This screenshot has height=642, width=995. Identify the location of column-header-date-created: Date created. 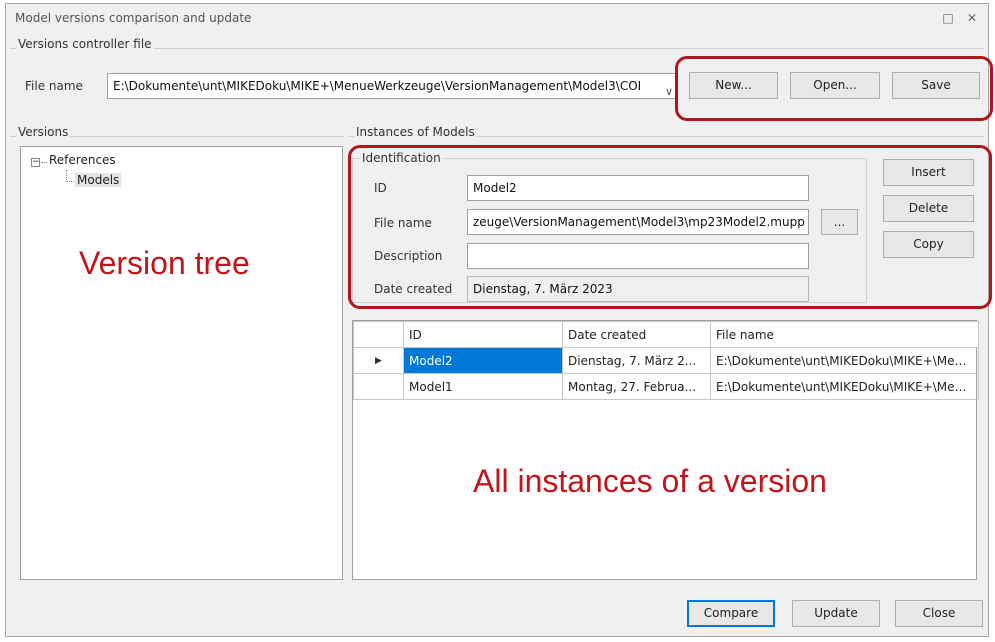
(636, 334).